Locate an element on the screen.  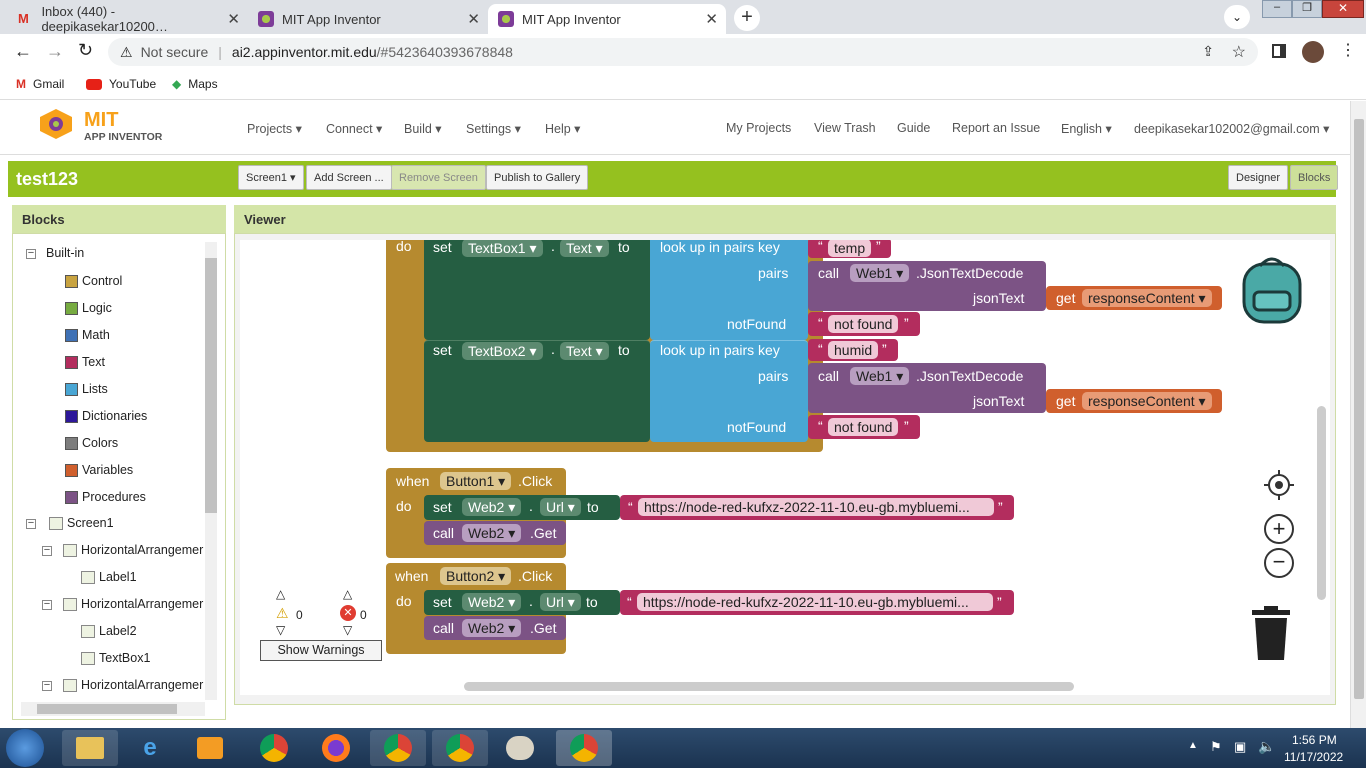
builtin-item-math: Math is located at coordinates (87, 335).